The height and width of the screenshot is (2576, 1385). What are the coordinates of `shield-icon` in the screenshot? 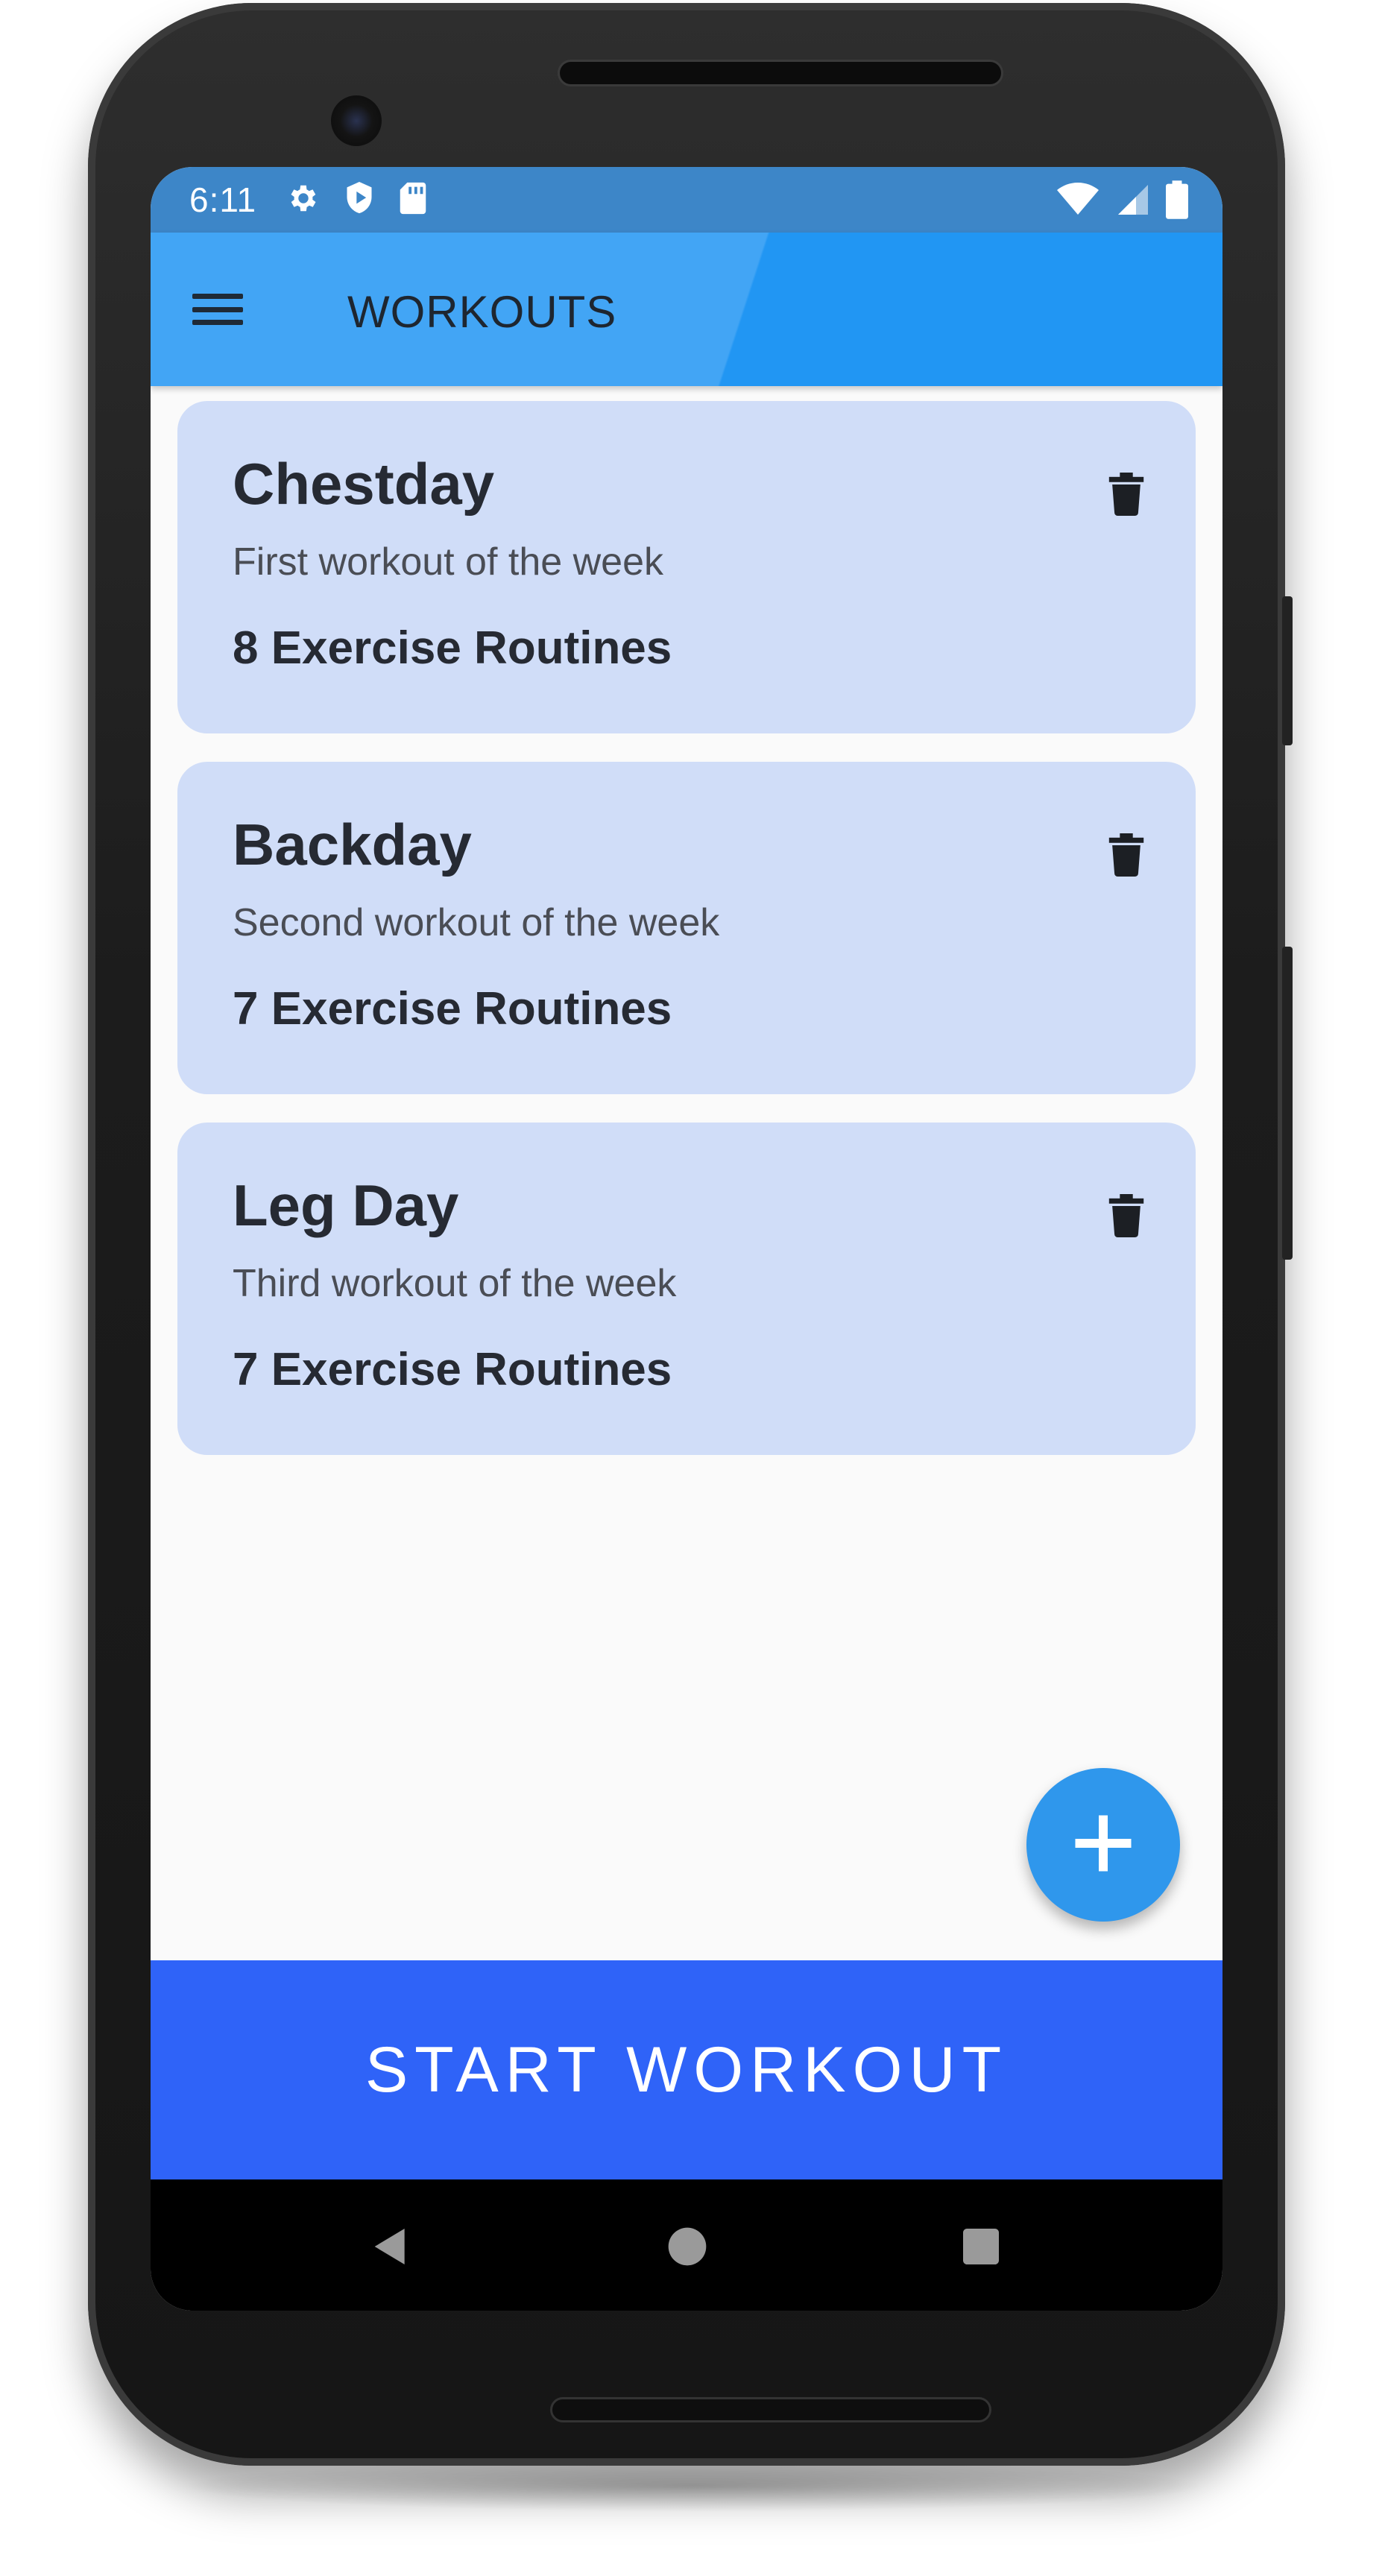 It's located at (359, 200).